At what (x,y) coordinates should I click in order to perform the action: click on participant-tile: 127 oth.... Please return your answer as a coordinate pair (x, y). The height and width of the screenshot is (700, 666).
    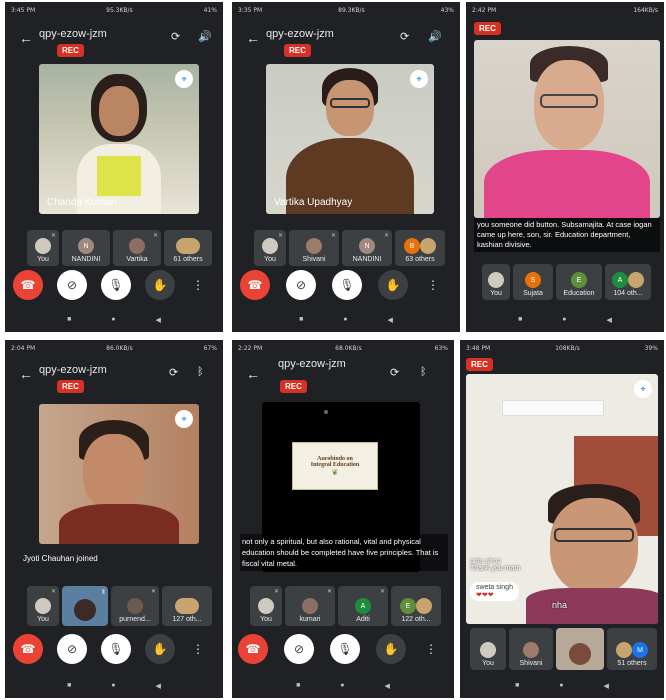
    Looking at the image, I should click on (187, 606).